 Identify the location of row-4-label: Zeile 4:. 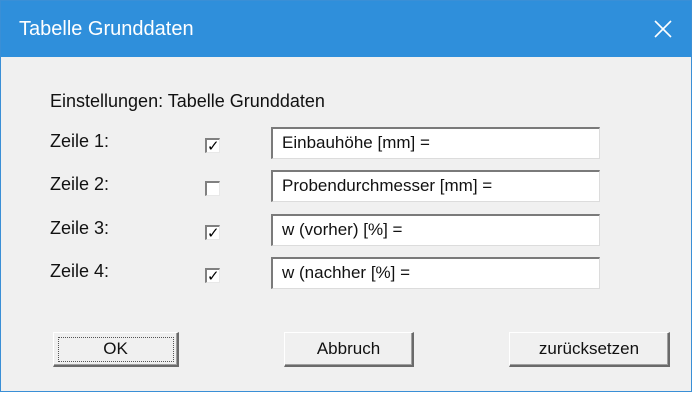
(80, 271).